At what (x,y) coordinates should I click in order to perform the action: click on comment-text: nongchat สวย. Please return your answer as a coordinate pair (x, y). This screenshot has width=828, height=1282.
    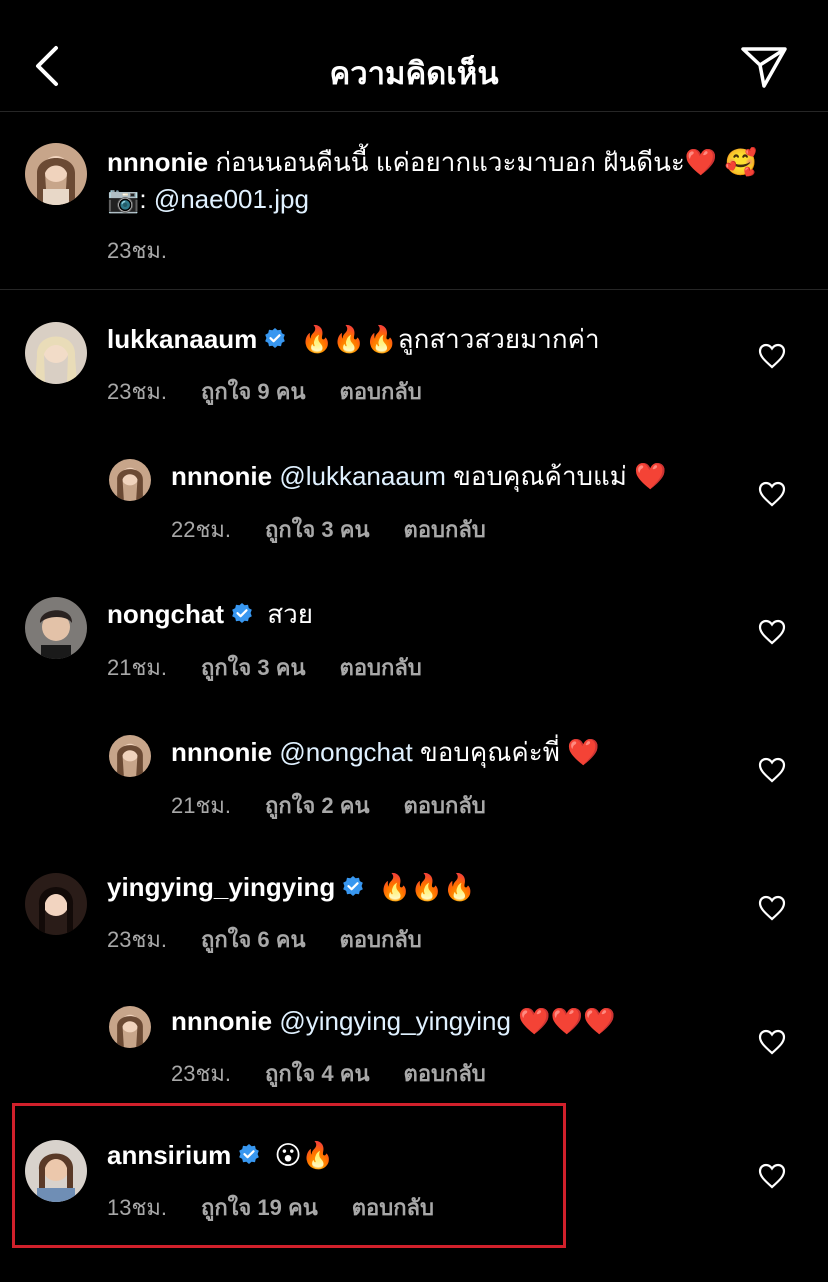
    Looking at the image, I should click on (210, 614).